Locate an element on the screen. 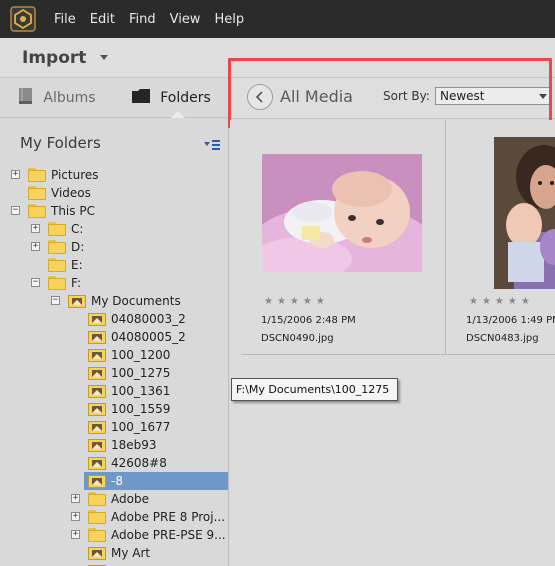 This screenshot has height=566, width=555. tree-row-label: 04080003_2 is located at coordinates (148, 319).